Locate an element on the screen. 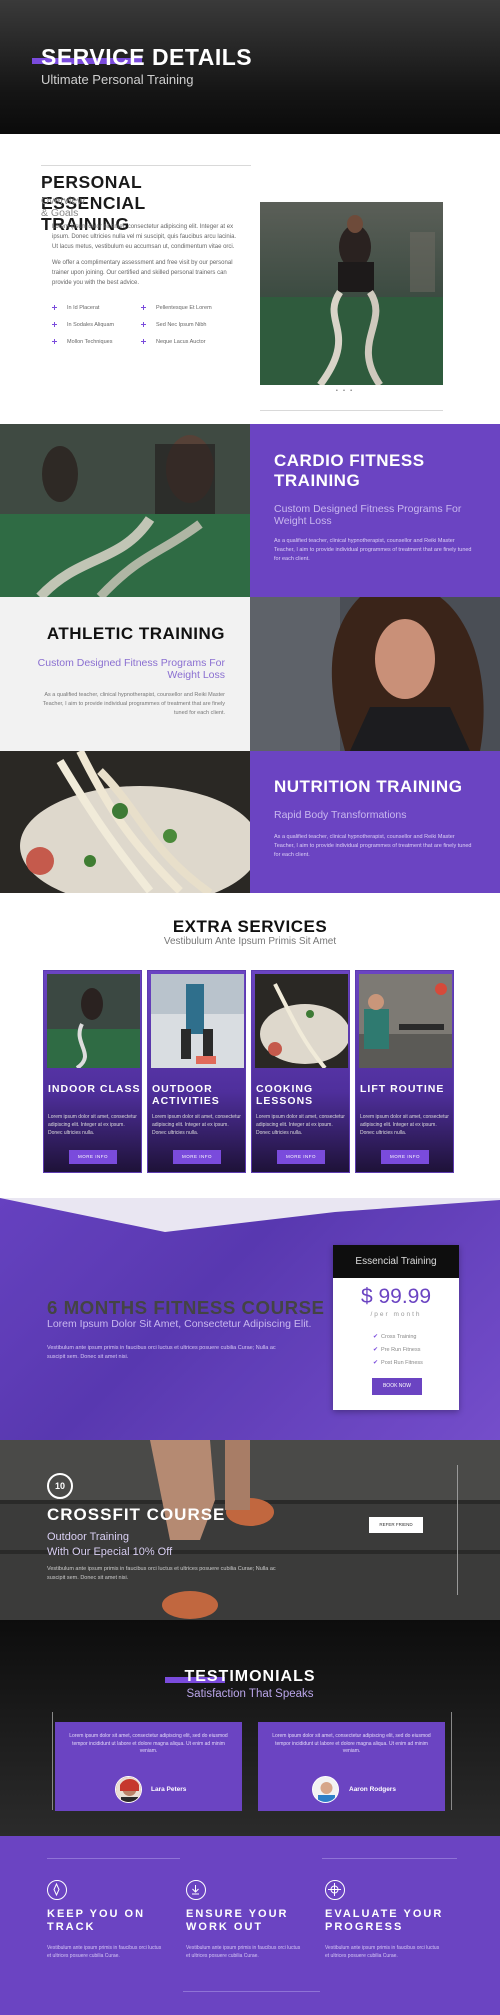  feature-item: In Id Placerat is located at coordinates (75, 308).